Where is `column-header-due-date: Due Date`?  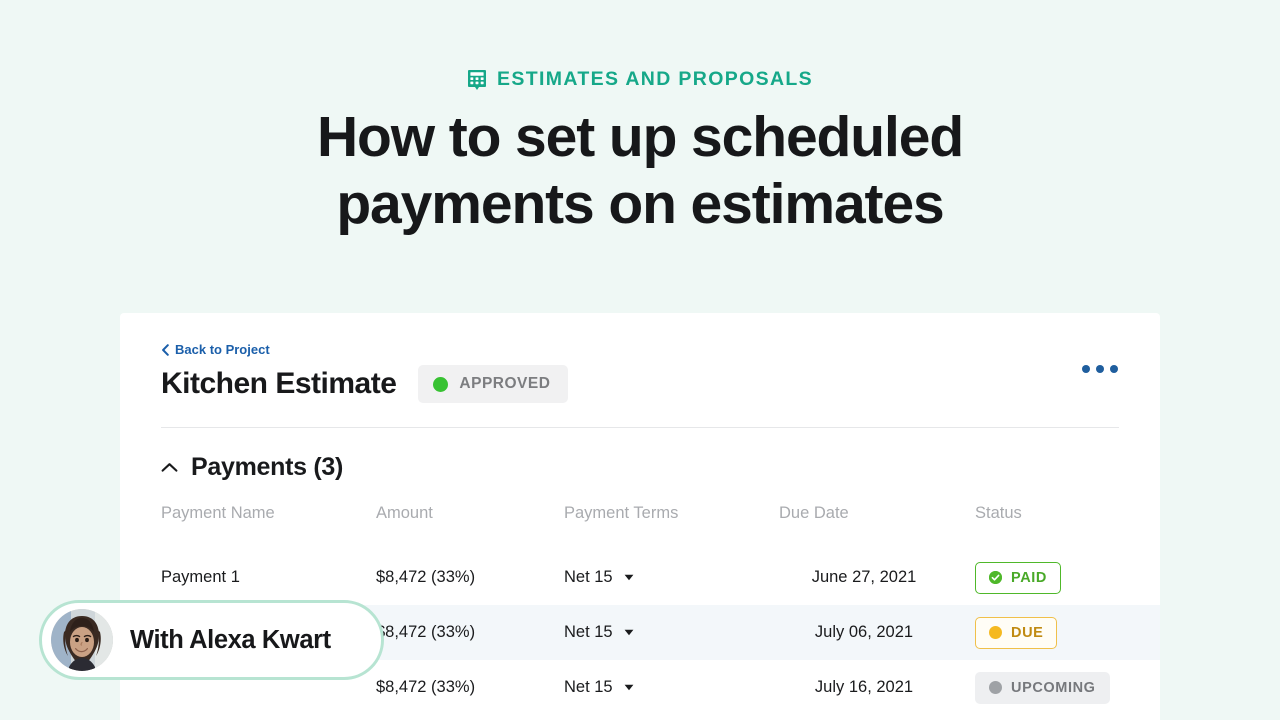
column-header-due-date: Due Date is located at coordinates (814, 513).